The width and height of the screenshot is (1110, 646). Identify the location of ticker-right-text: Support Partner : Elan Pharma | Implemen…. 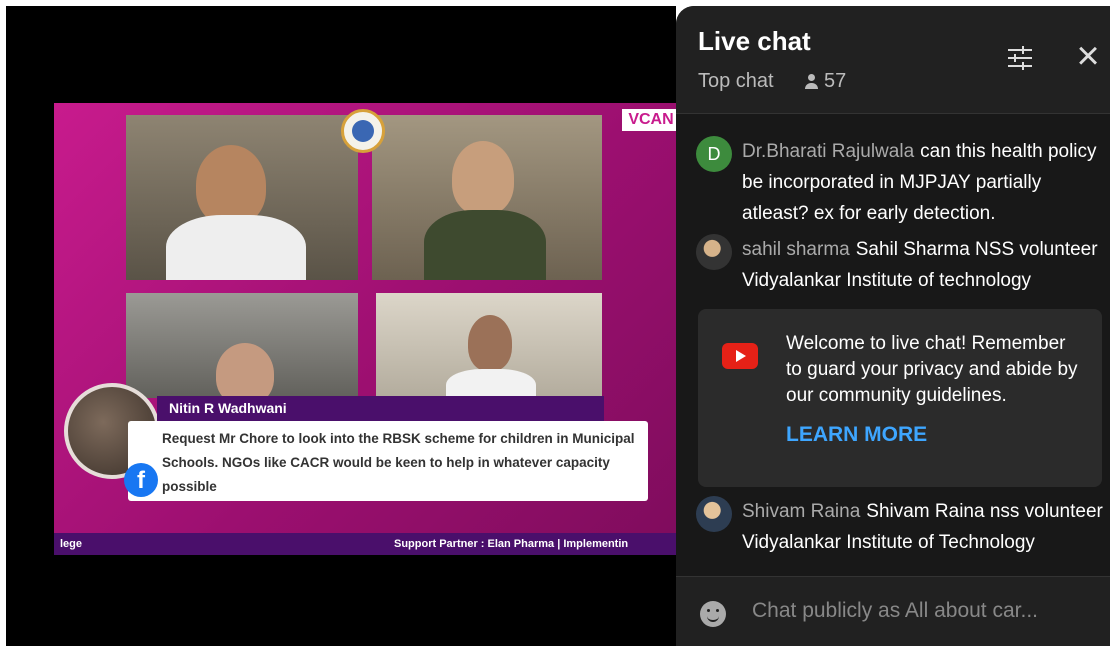
(511, 544).